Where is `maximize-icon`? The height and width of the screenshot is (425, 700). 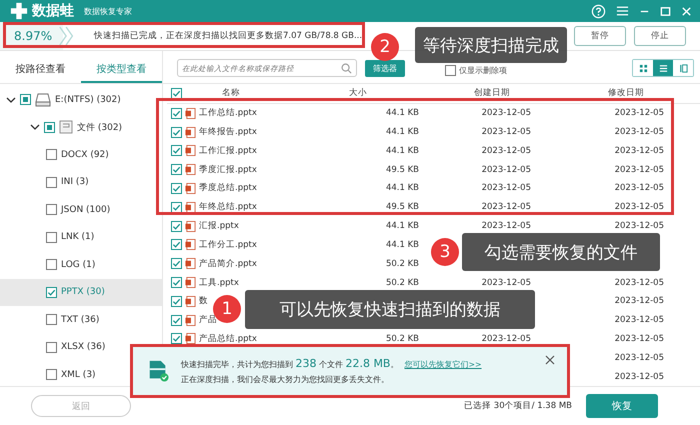
maximize-icon is located at coordinates (665, 11).